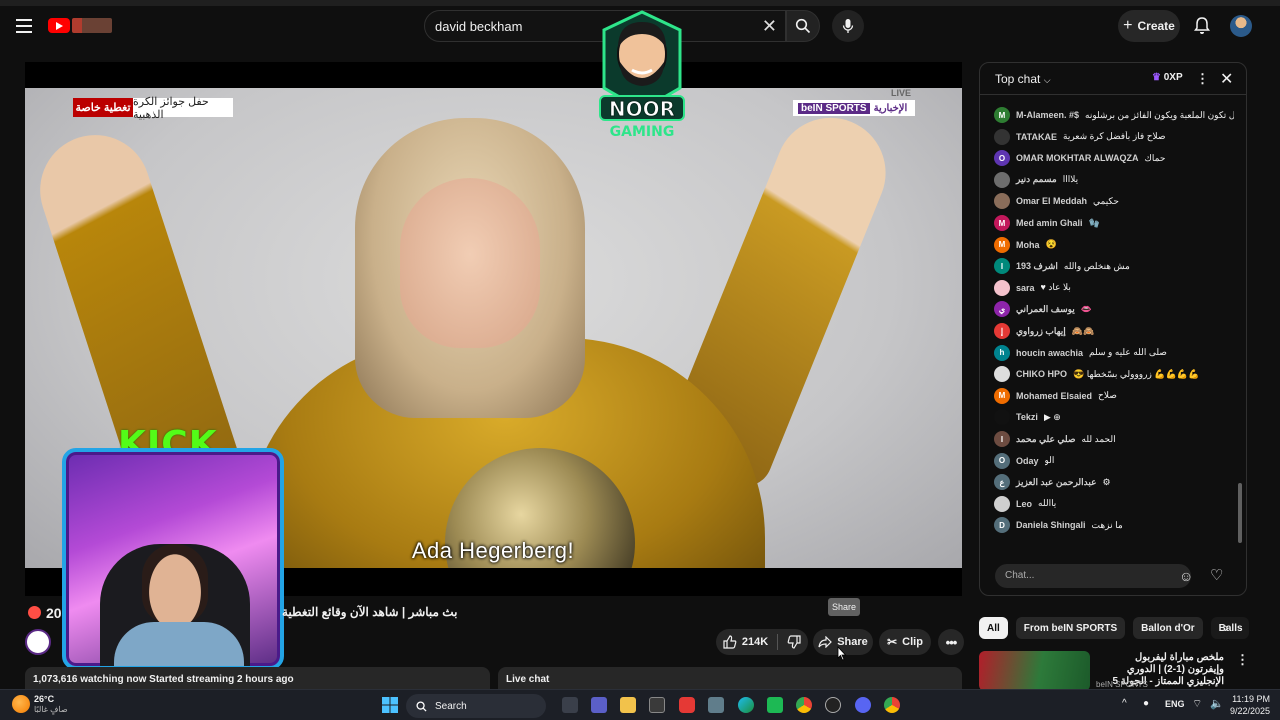  Describe the element at coordinates (1216, 575) in the screenshot. I see `heart-reaction-icon: ♡` at that location.